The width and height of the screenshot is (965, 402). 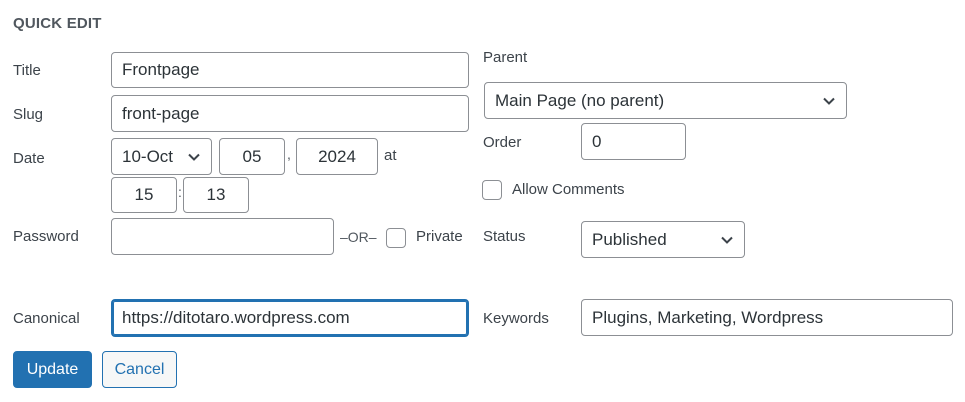 What do you see at coordinates (27, 70) in the screenshot?
I see `title-label: Title` at bounding box center [27, 70].